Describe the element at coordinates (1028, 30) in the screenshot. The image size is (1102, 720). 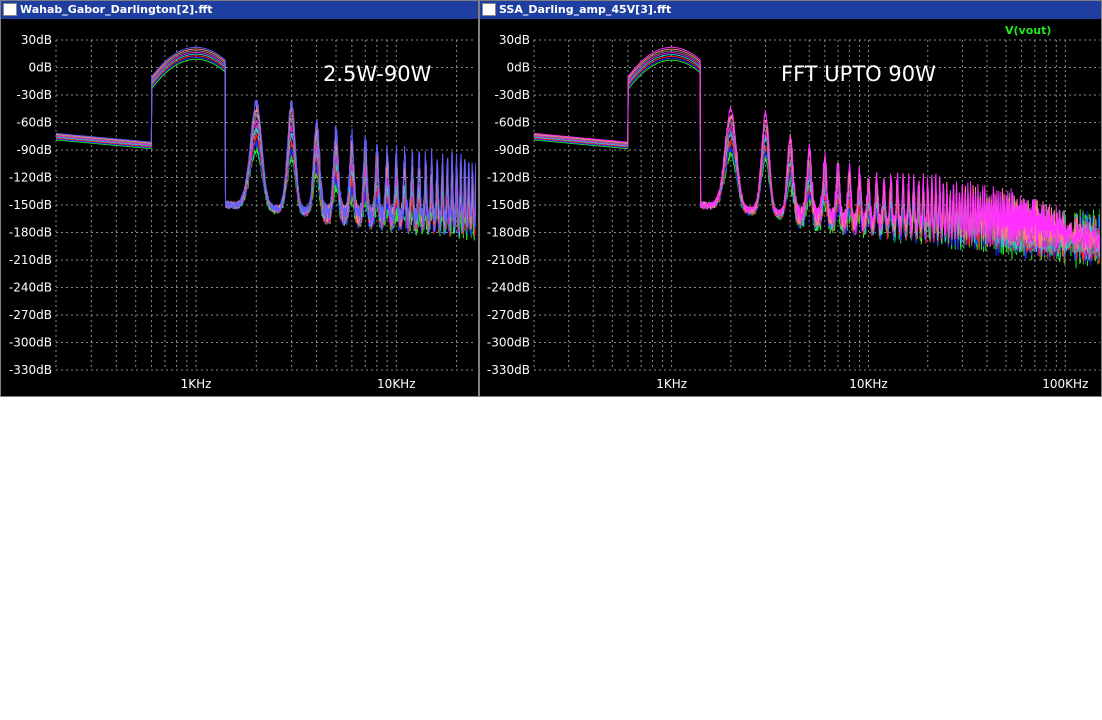
I see `trace-legend: V(vout)` at that location.